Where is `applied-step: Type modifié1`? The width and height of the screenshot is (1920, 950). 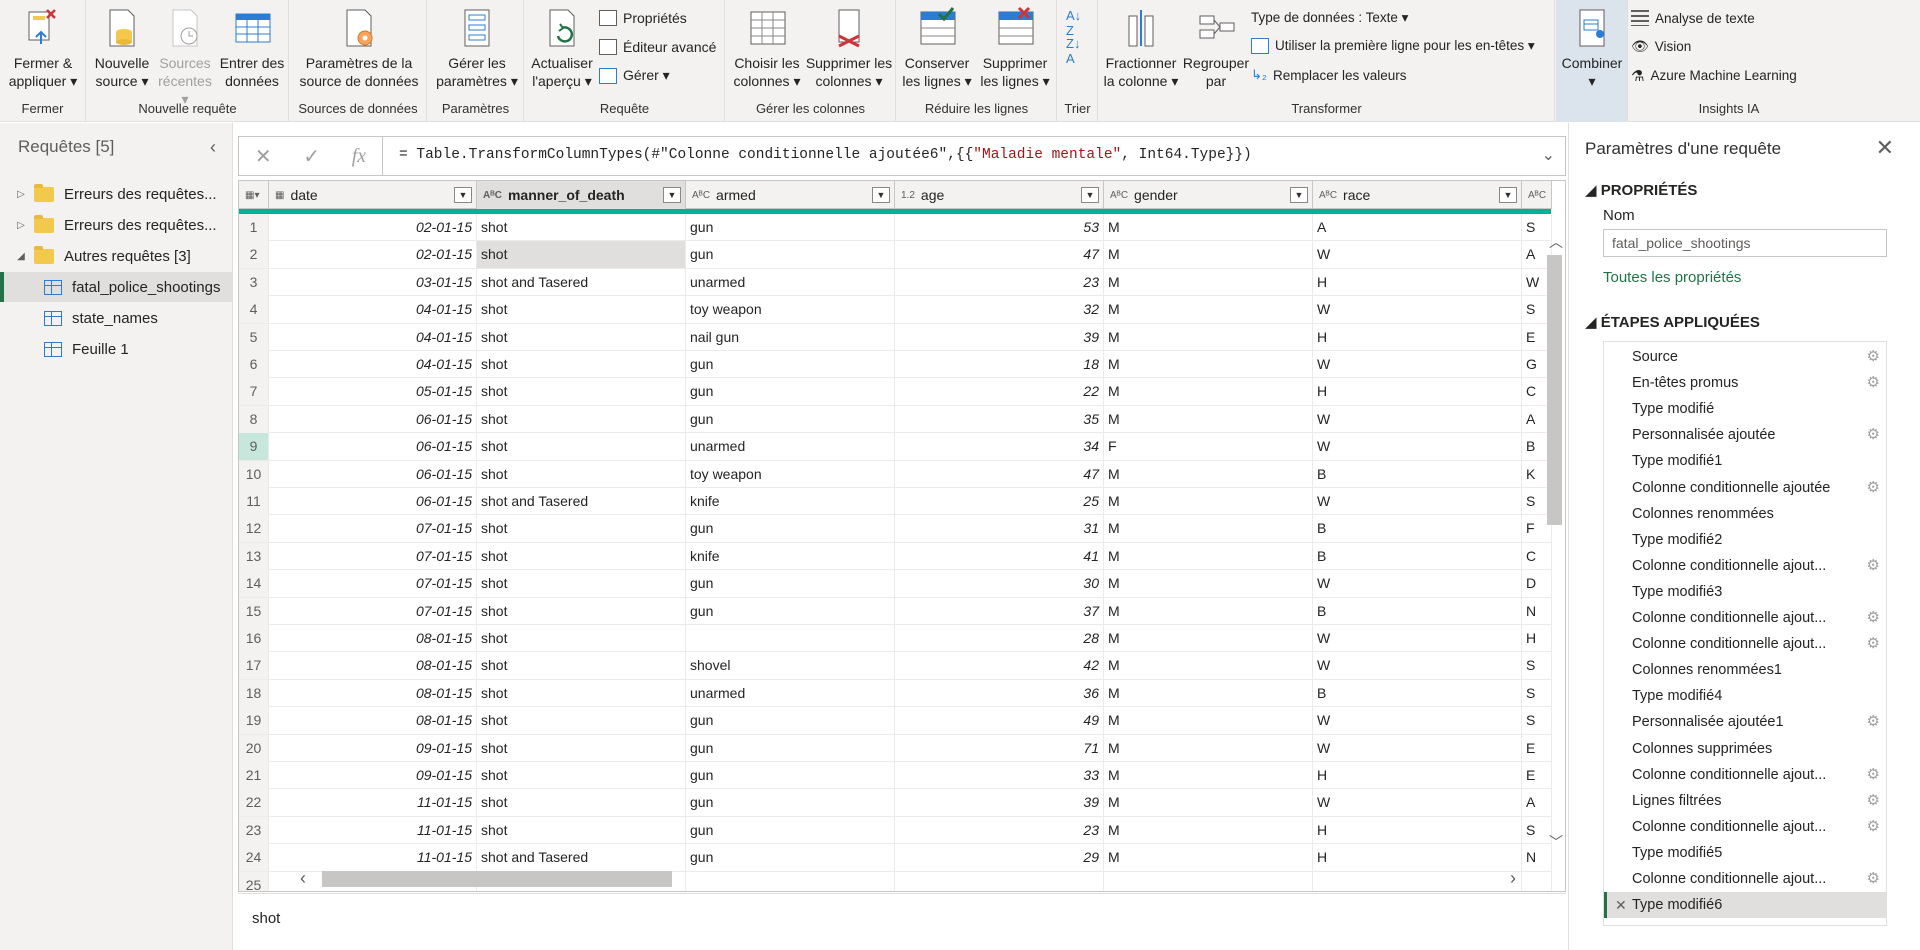
applied-step: Type modifié1 is located at coordinates (1745, 461).